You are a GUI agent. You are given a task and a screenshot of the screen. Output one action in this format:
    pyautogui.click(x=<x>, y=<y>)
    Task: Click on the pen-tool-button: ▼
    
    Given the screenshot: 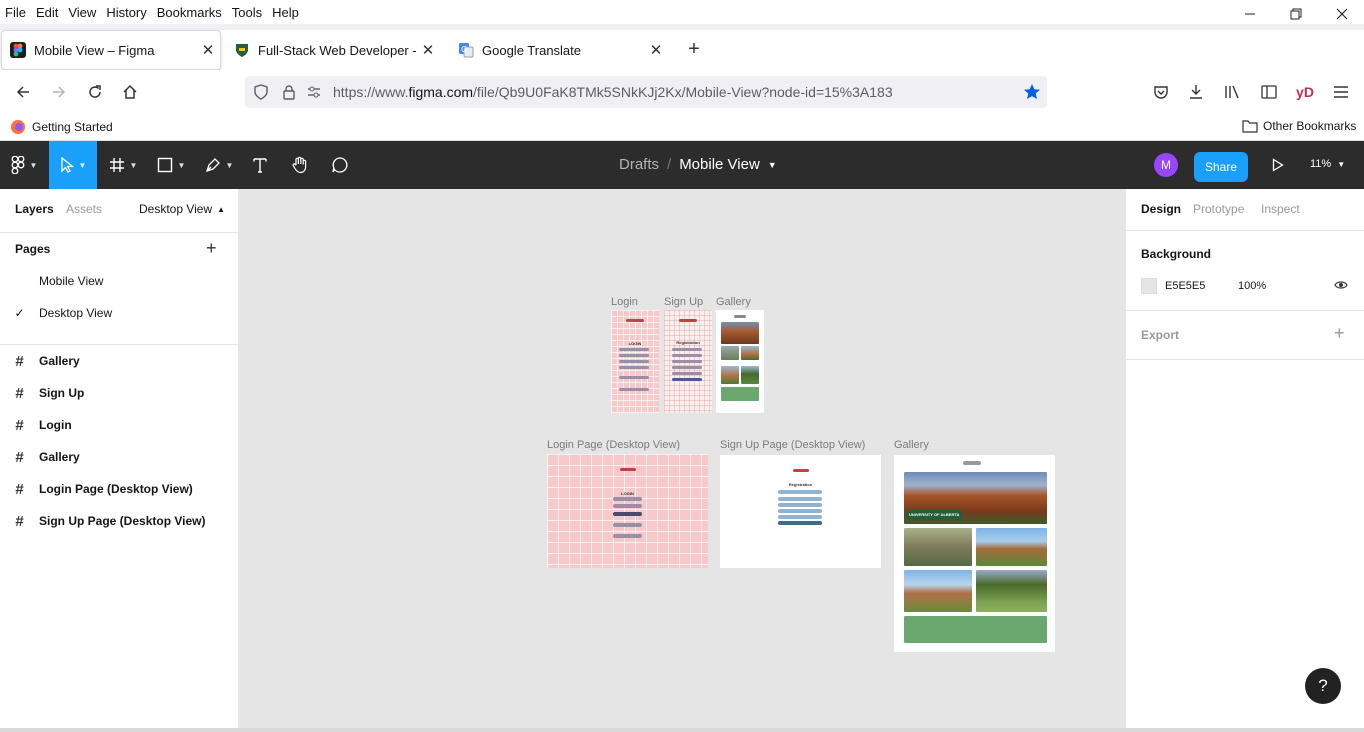 What is the action you would take?
    pyautogui.click(x=219, y=165)
    